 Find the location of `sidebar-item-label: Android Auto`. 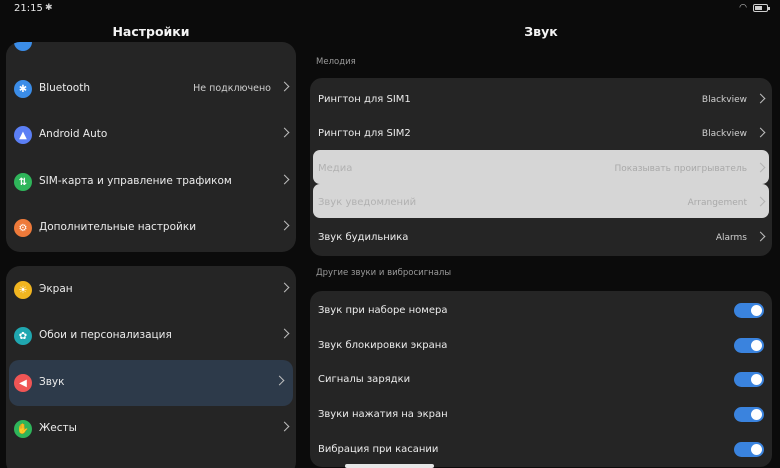

sidebar-item-label: Android Auto is located at coordinates (73, 134).